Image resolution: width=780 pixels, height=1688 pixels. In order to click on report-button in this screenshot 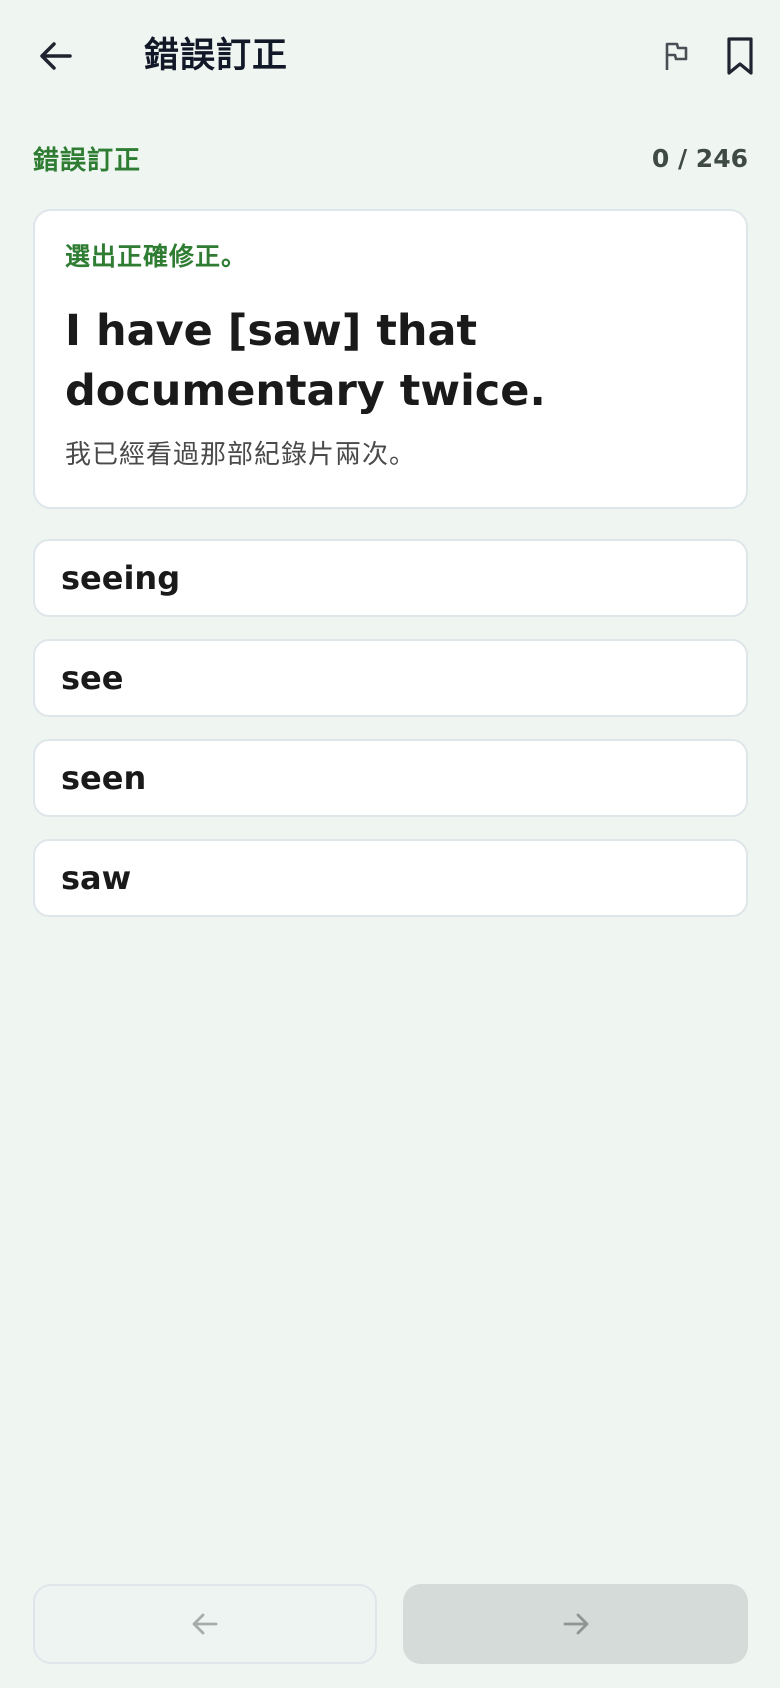, I will do `click(676, 56)`.